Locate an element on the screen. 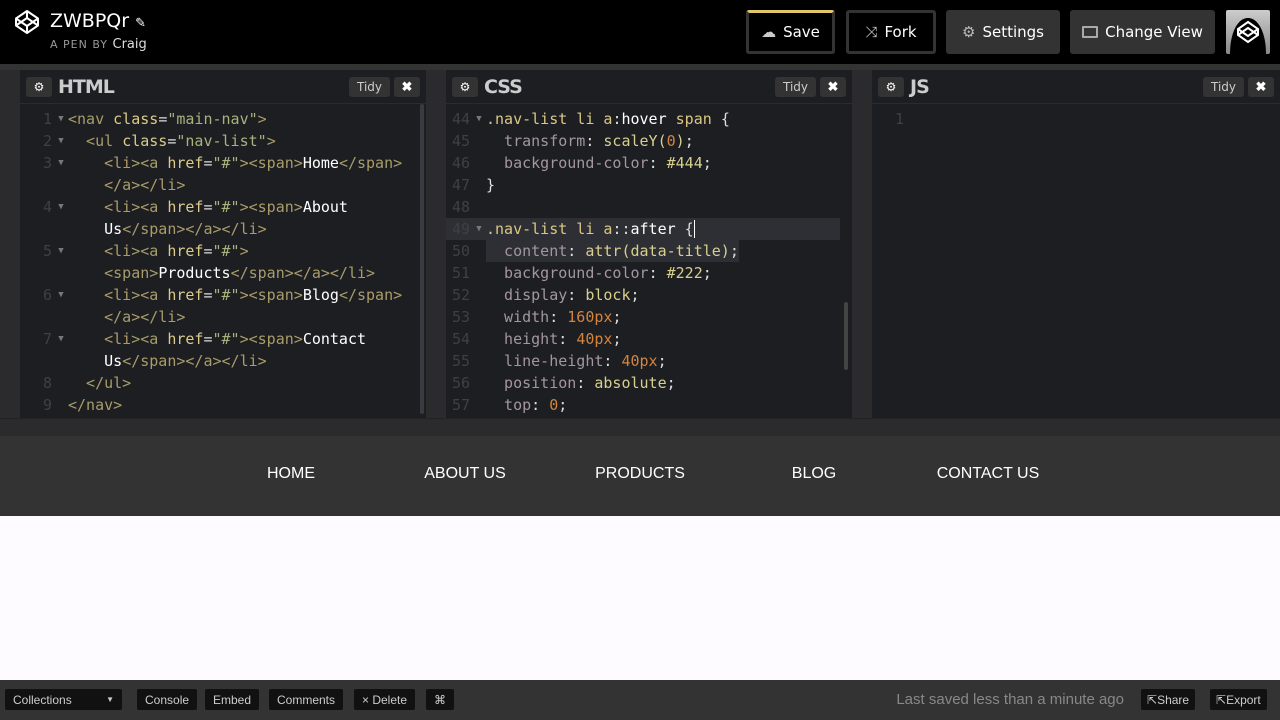 The height and width of the screenshot is (720, 1280). share-icon: ⇱ is located at coordinates (1152, 699).